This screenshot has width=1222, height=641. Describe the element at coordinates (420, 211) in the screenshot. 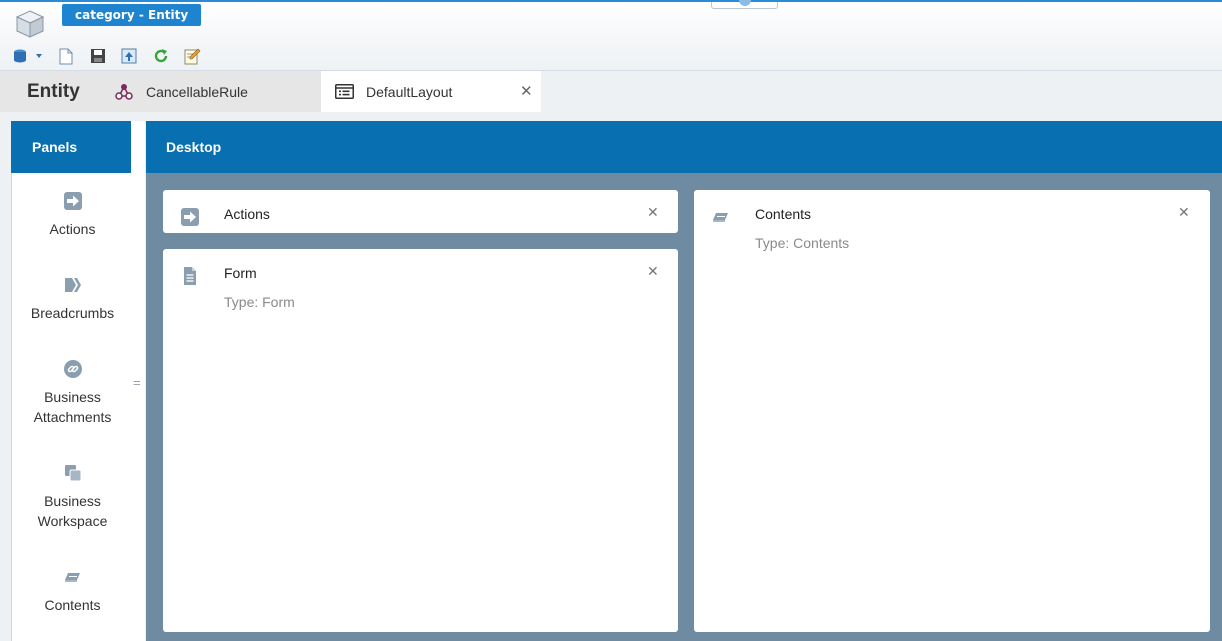

I see `actions-card: Actions ✕` at that location.